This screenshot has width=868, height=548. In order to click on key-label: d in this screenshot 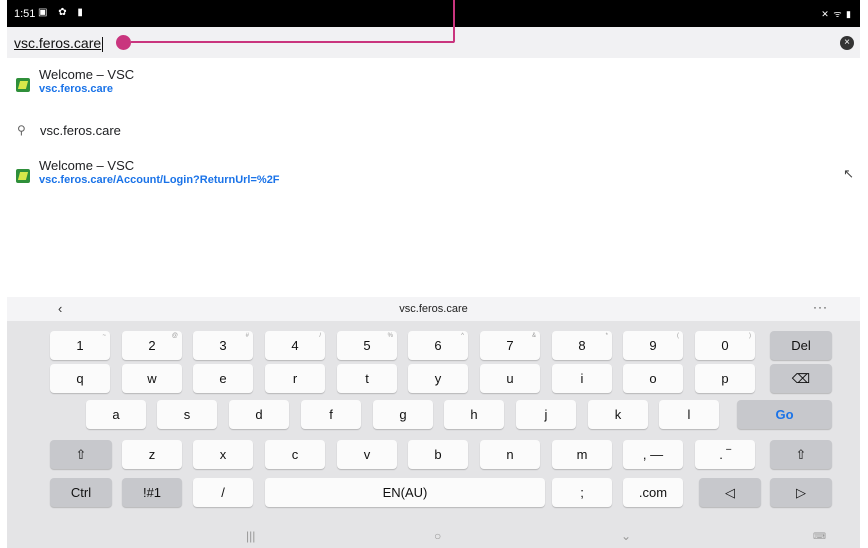, I will do `click(259, 414)`.